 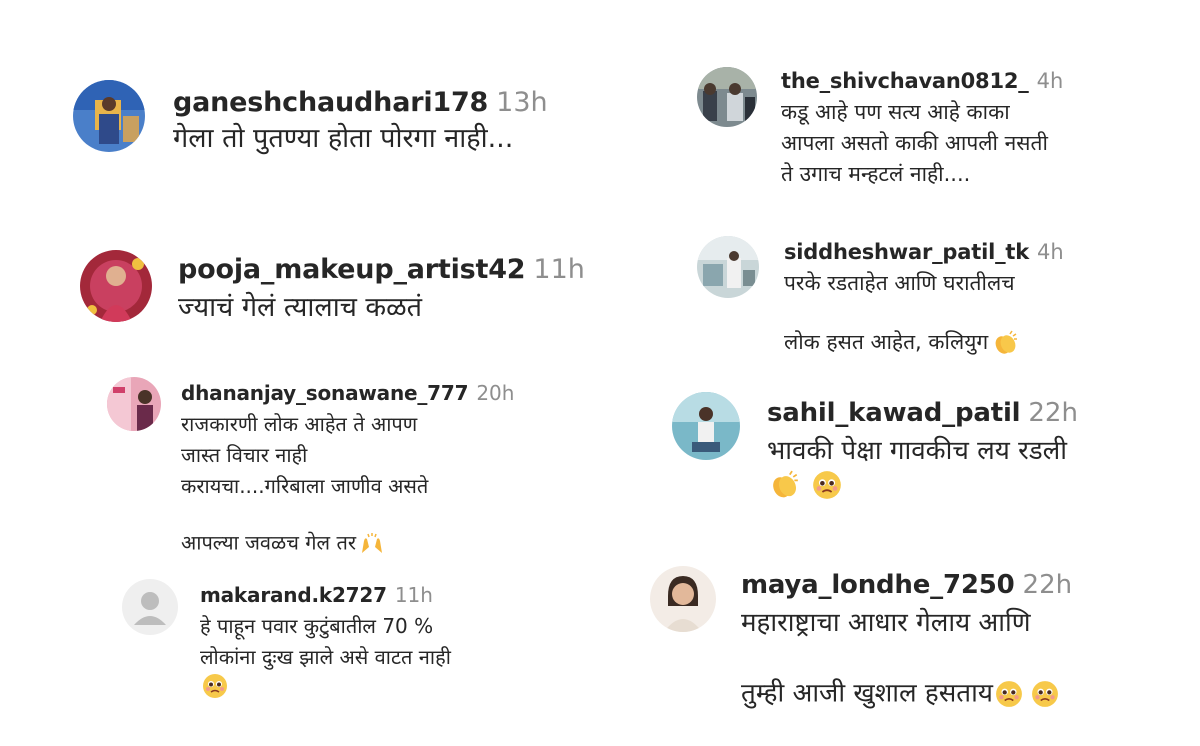 I want to click on timestamp: 13h, so click(x=521, y=102).